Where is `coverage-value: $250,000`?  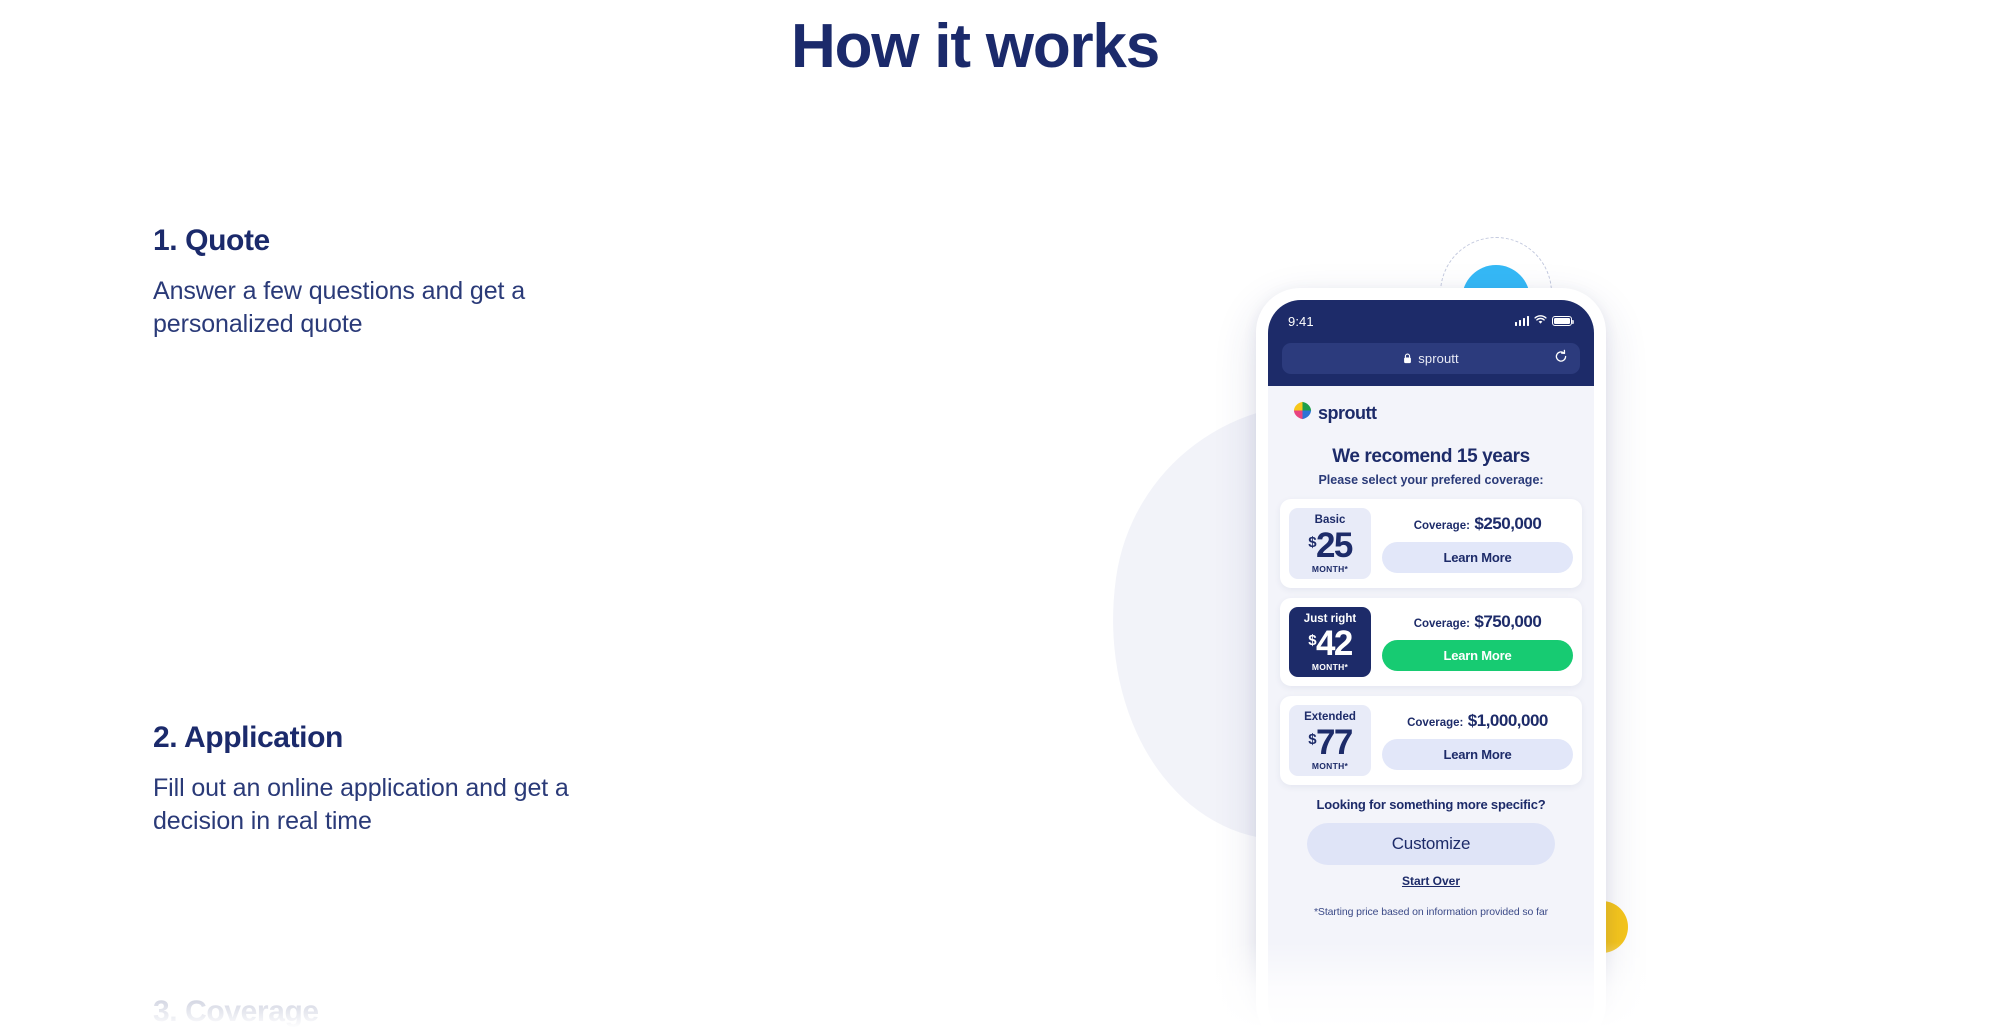
coverage-value: $250,000 is located at coordinates (1508, 523).